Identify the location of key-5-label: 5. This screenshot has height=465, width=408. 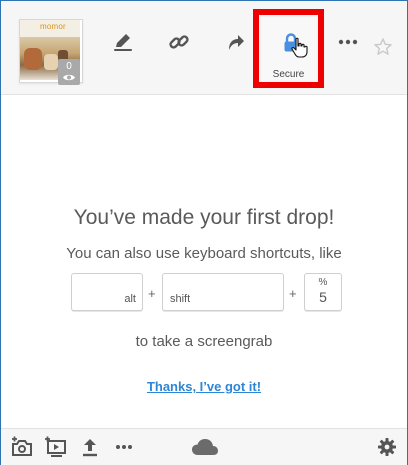
(323, 297).